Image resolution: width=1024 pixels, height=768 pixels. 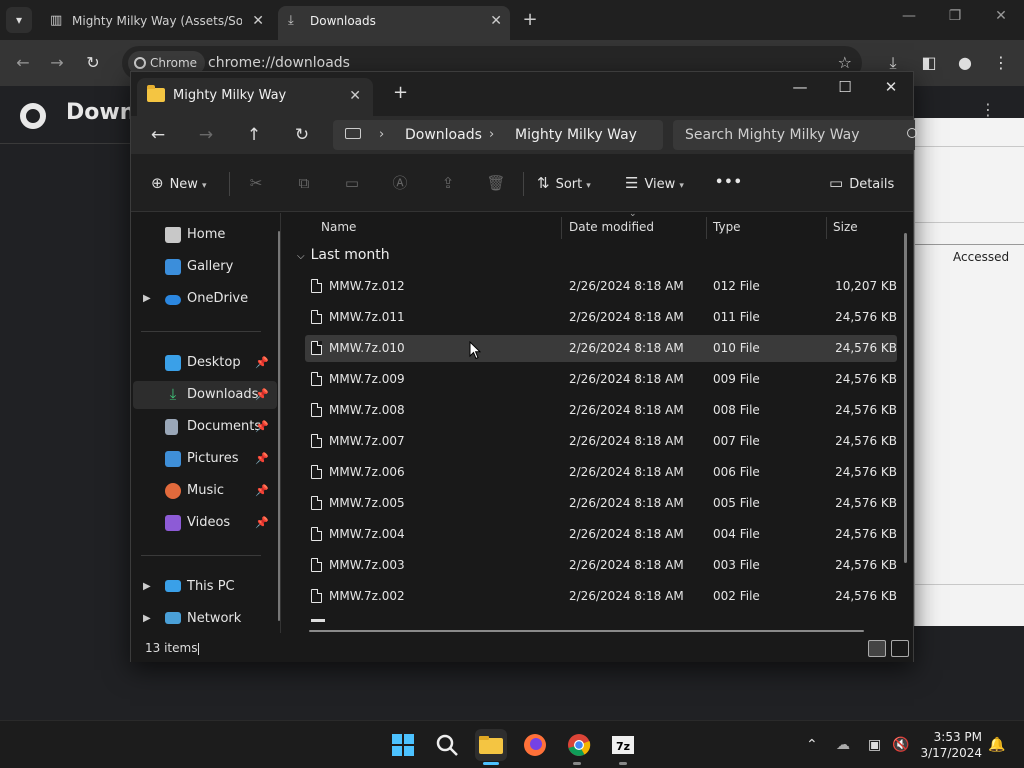 What do you see at coordinates (795, 135) in the screenshot?
I see `search-input: Search Mighty Milky Way` at bounding box center [795, 135].